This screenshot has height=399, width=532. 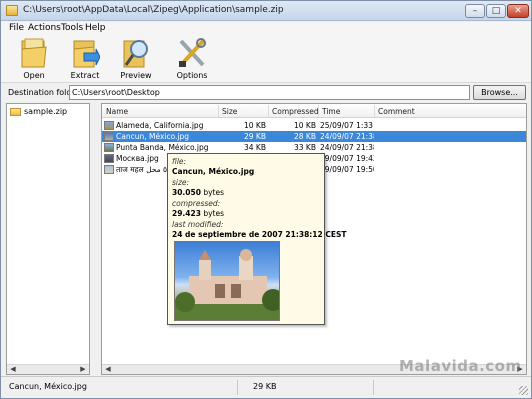 What do you see at coordinates (153, 136) in the screenshot?
I see `file-name: Cancun, México.jpg` at bounding box center [153, 136].